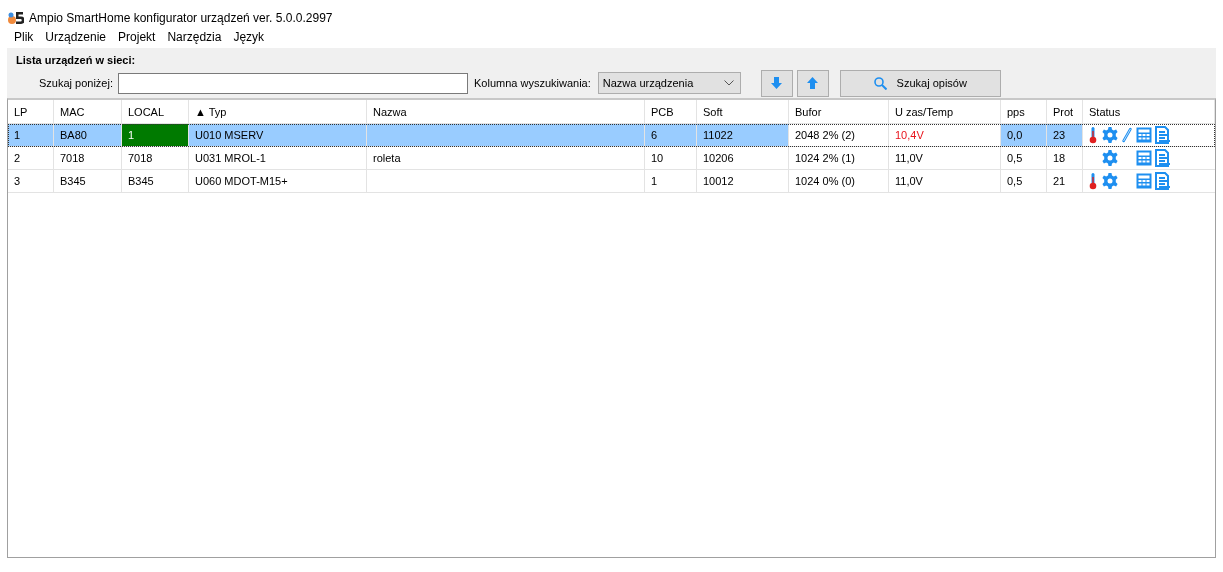 The image size is (1223, 572). Describe the element at coordinates (506, 112) in the screenshot. I see `column-header: Nazwa` at that location.